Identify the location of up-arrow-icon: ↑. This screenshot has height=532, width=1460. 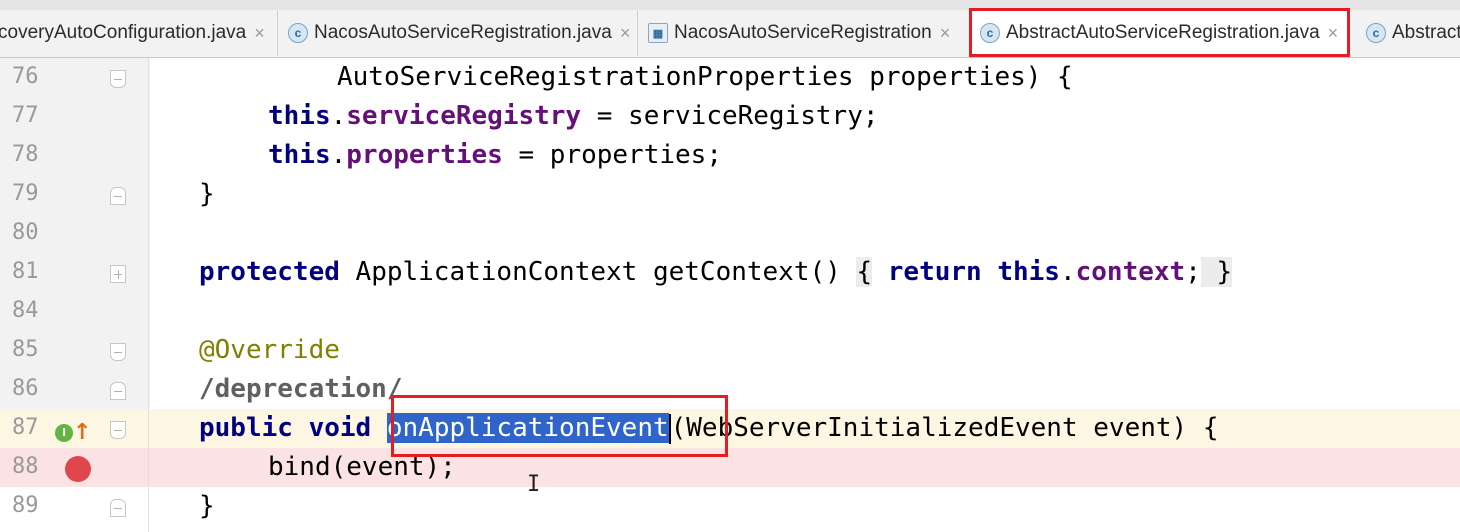
(82, 432).